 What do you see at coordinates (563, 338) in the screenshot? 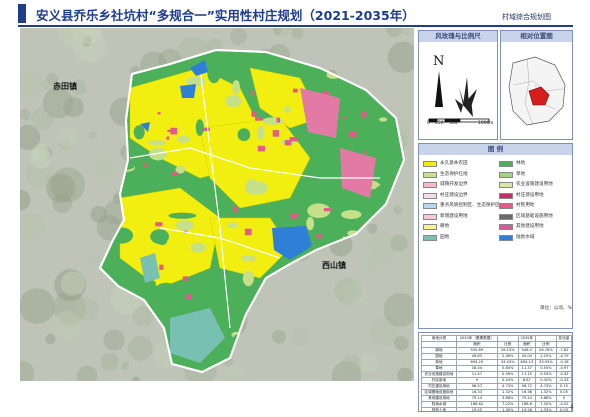
I see `table-cell: 变化量` at bounding box center [563, 338].